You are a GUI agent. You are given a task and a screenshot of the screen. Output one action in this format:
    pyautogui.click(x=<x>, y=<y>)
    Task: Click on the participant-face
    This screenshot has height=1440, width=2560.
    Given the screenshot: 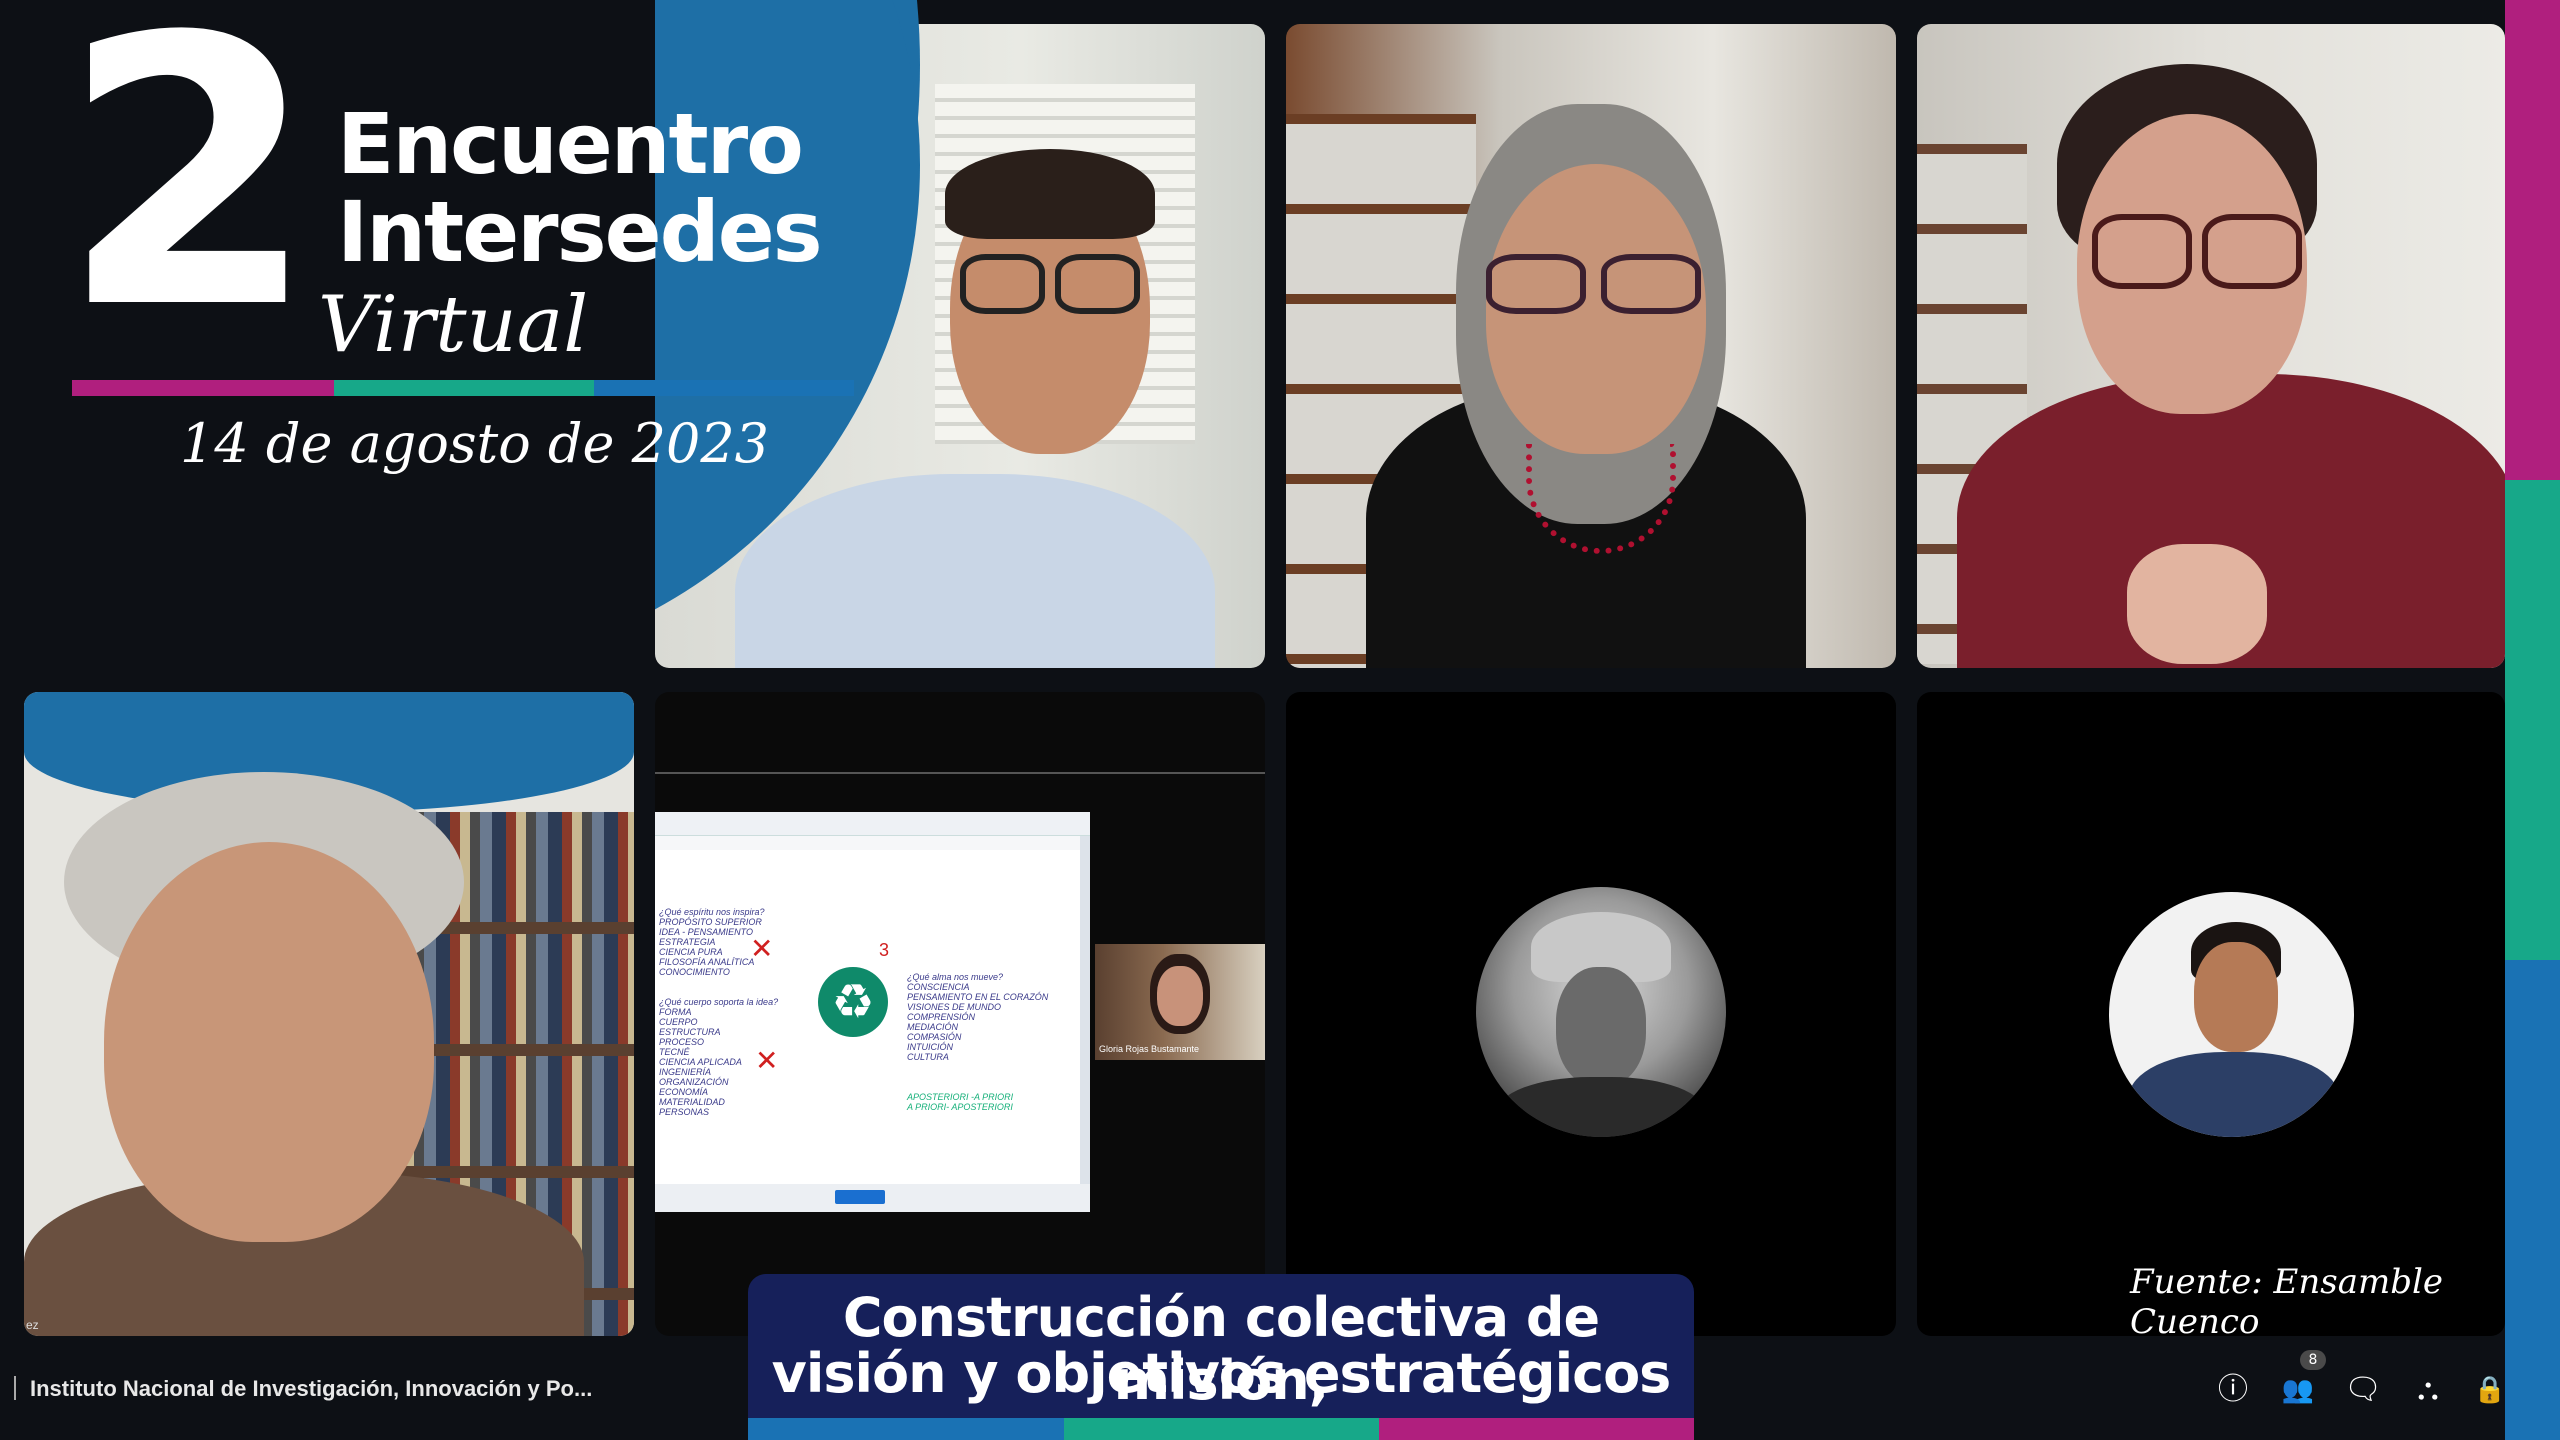 What is the action you would take?
    pyautogui.click(x=269, y=1042)
    